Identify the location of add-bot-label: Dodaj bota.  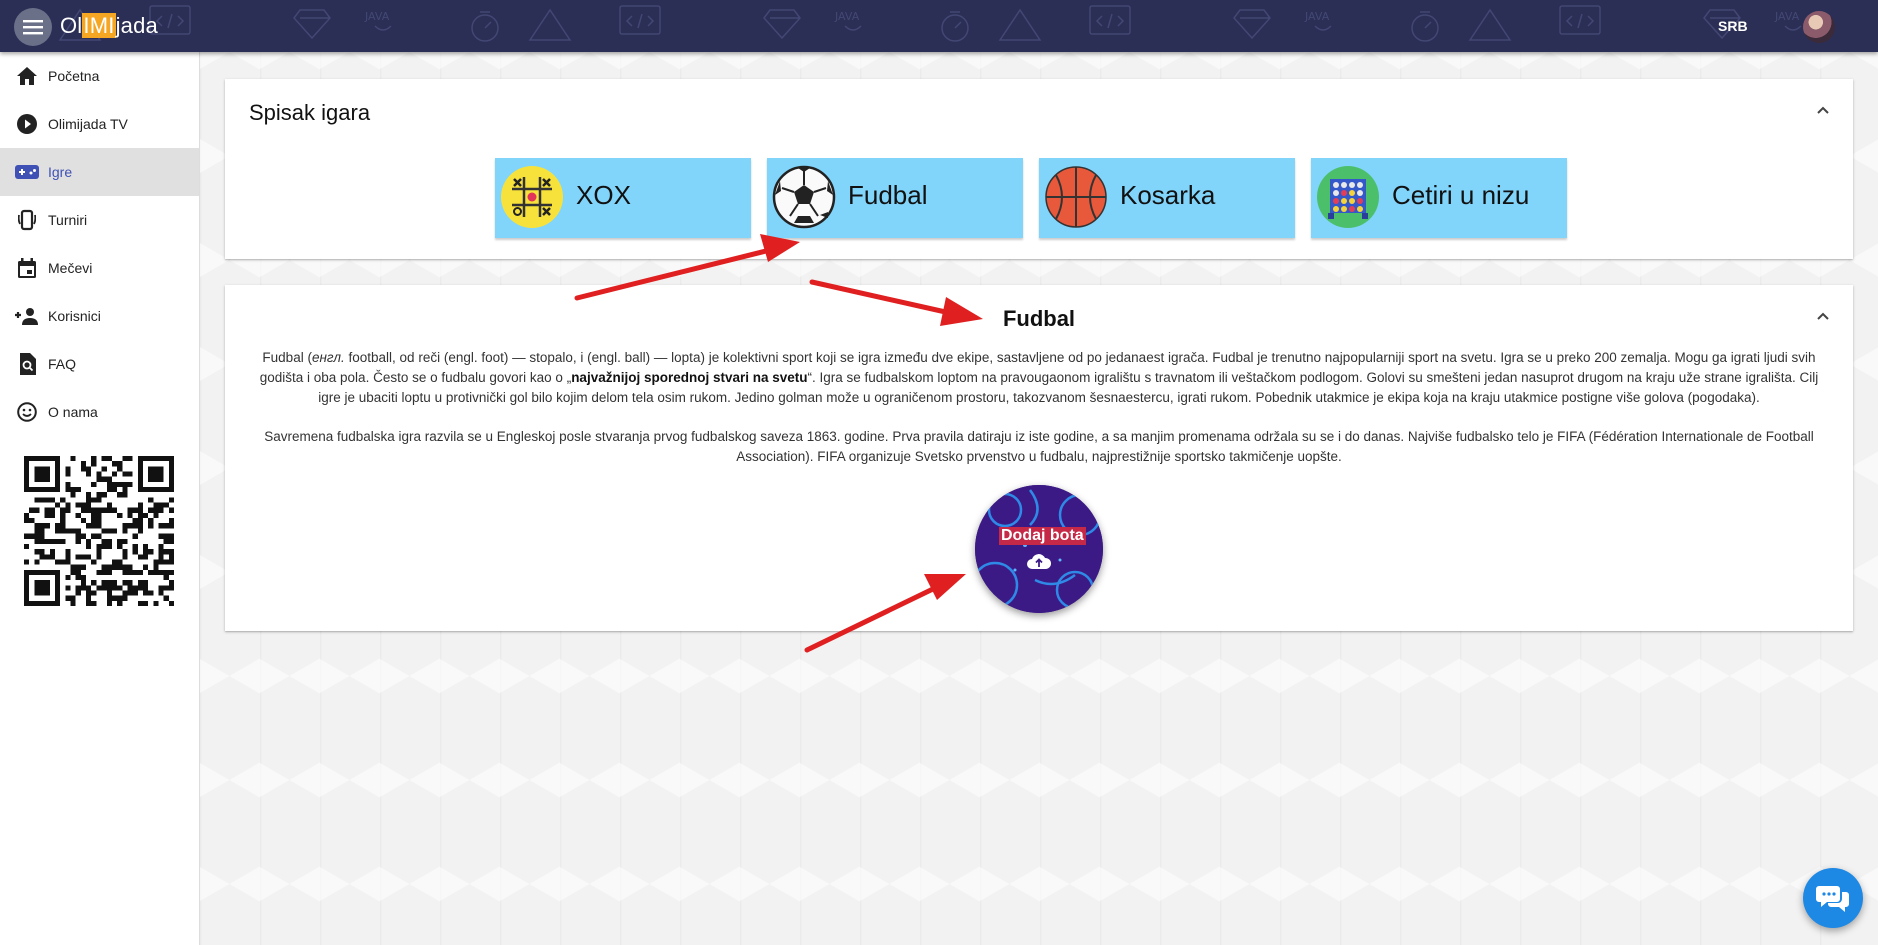
(1042, 536).